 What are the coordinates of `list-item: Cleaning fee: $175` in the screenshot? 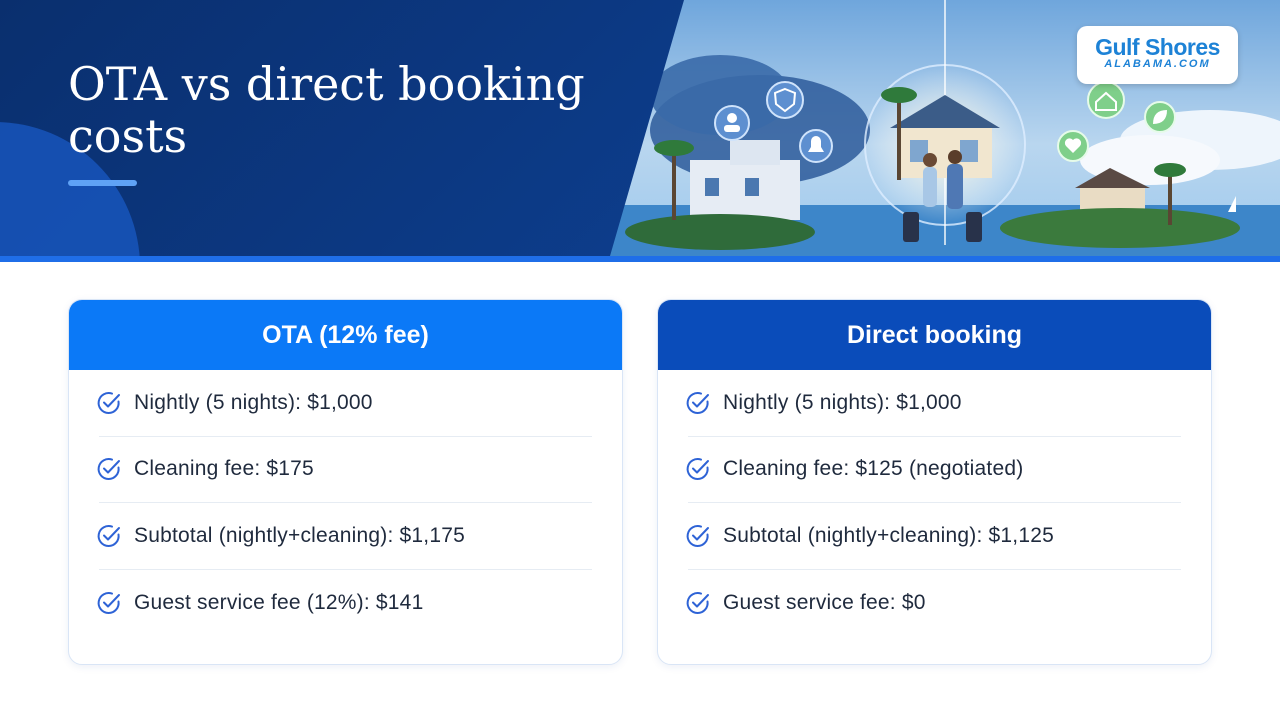 It's located at (344, 470).